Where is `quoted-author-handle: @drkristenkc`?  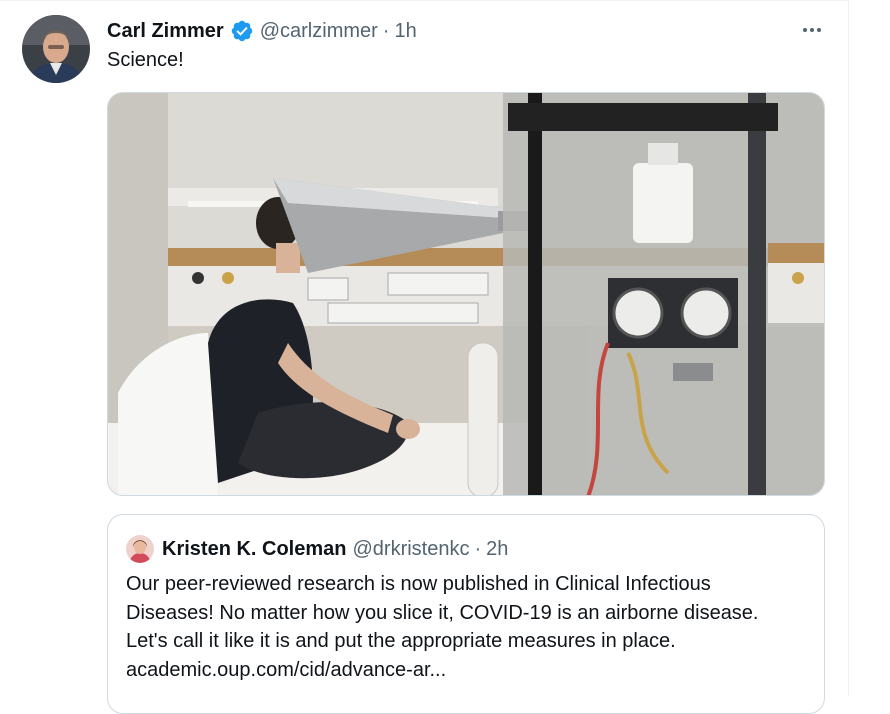 quoted-author-handle: @drkristenkc is located at coordinates (411, 548).